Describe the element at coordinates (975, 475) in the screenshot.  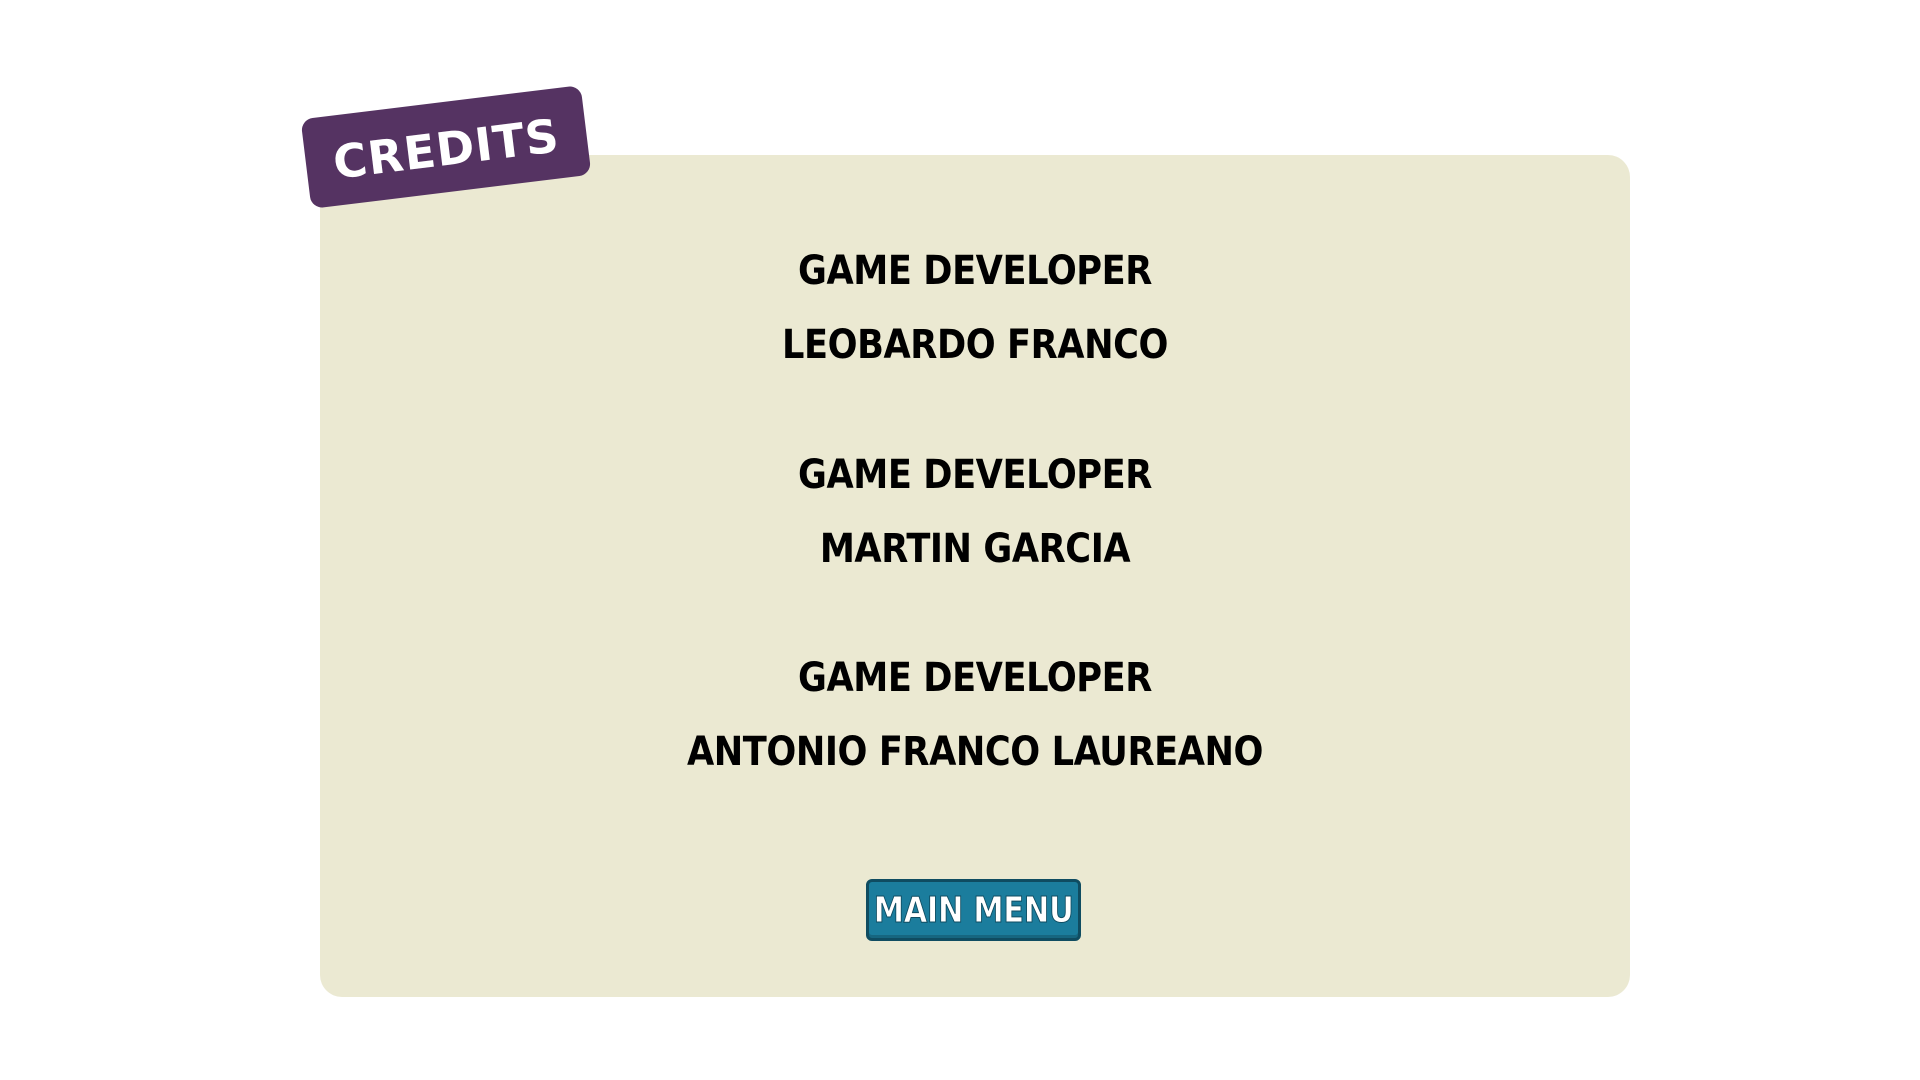
I see `credit-role-2: GAME DEVELOPER` at that location.